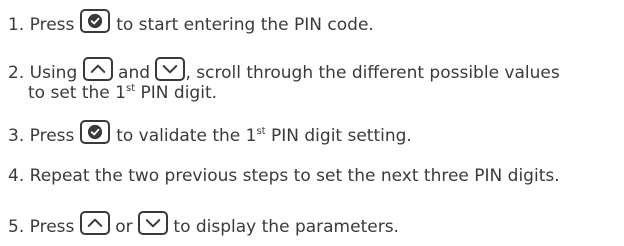  I want to click on step-text: to start entering the PIN code., so click(245, 25).